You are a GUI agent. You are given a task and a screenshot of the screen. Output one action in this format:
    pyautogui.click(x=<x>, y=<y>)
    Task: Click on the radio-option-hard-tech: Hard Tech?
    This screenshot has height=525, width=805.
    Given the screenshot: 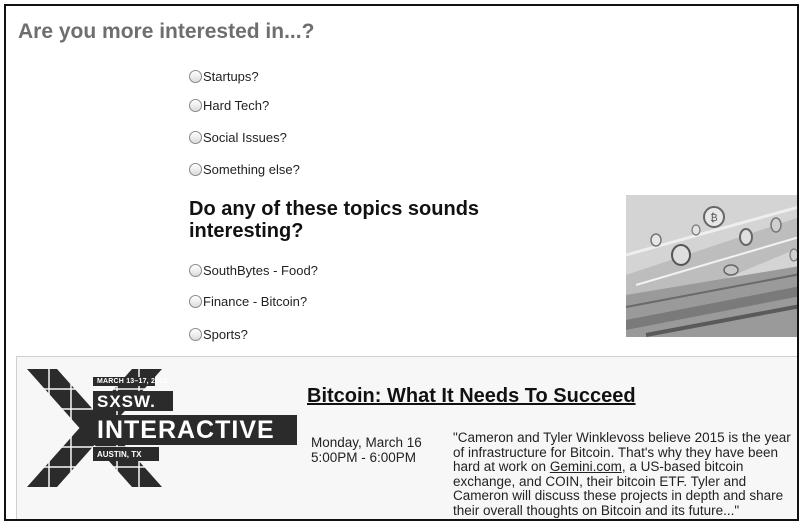 What is the action you would take?
    pyautogui.click(x=229, y=105)
    